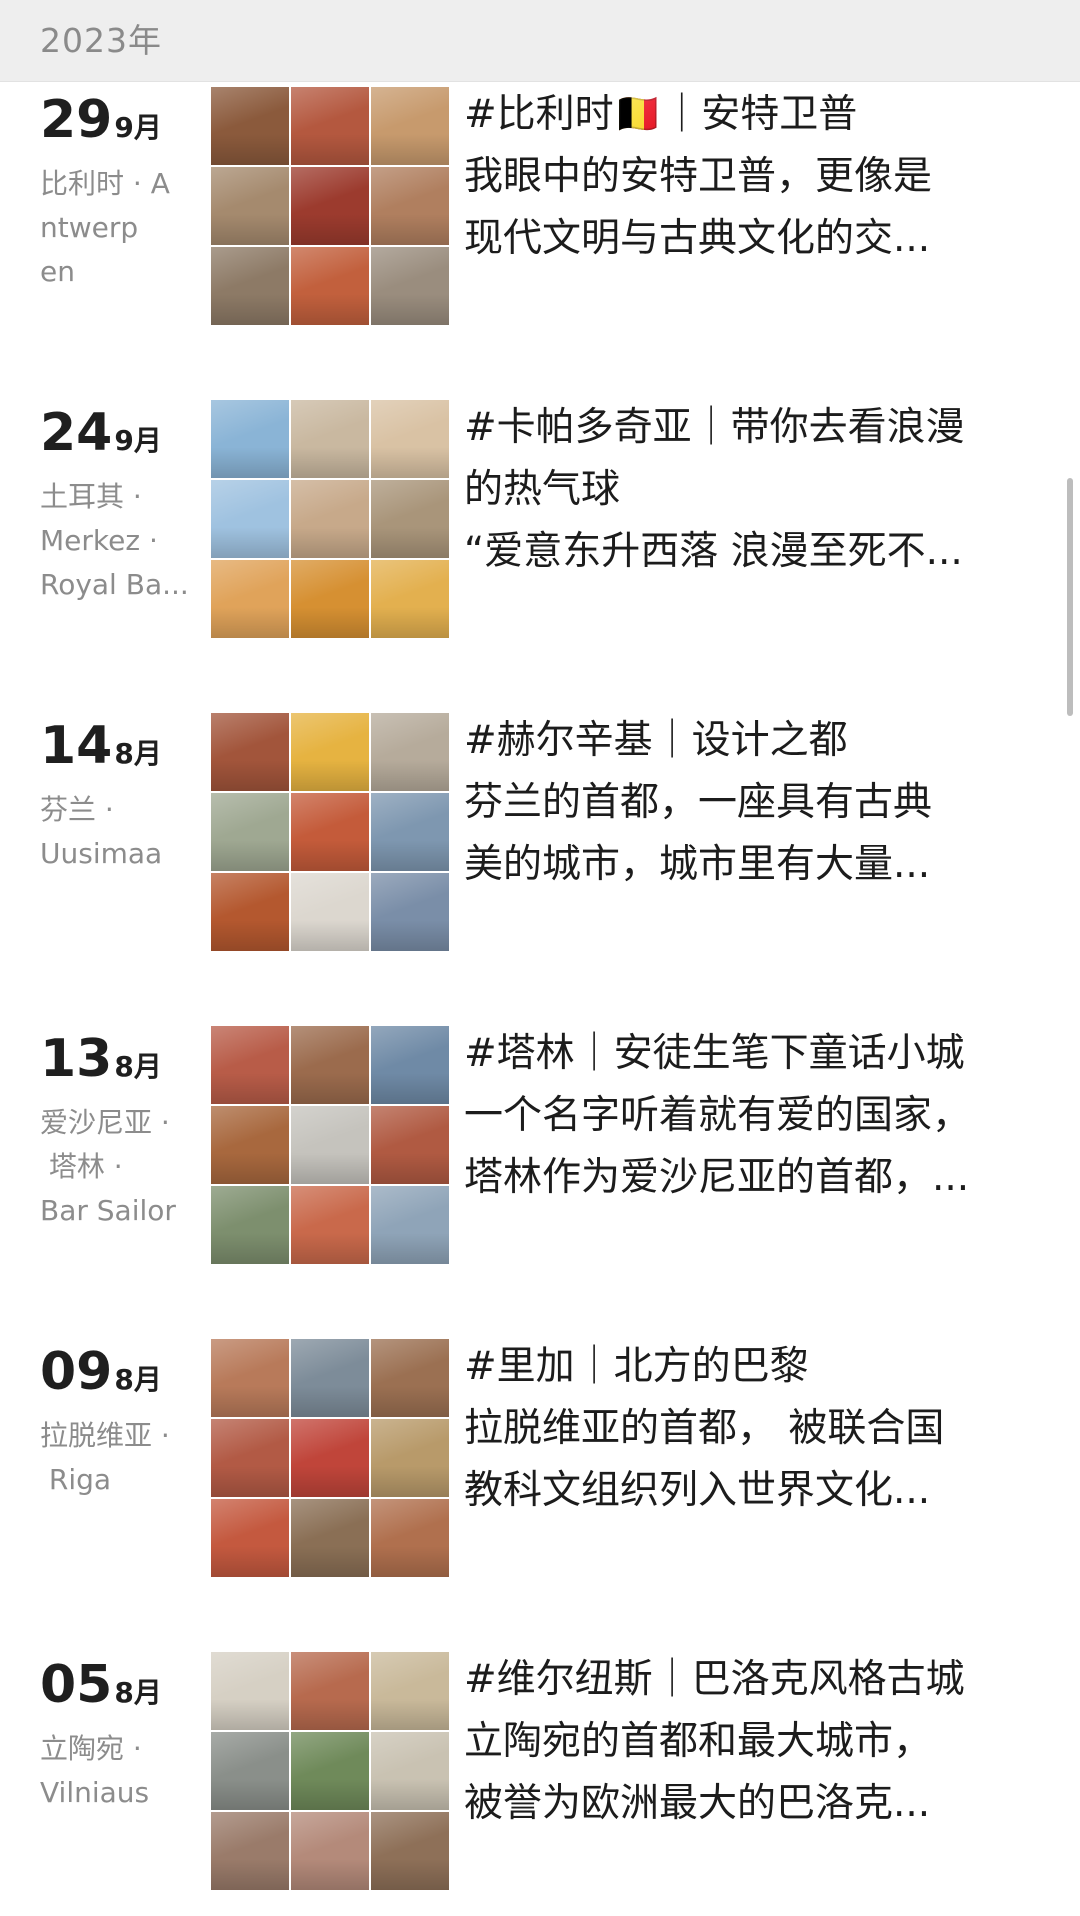 The width and height of the screenshot is (1080, 1916). I want to click on post-title: #维尔纽斯｜巴洛克风格古城, so click(714, 1679).